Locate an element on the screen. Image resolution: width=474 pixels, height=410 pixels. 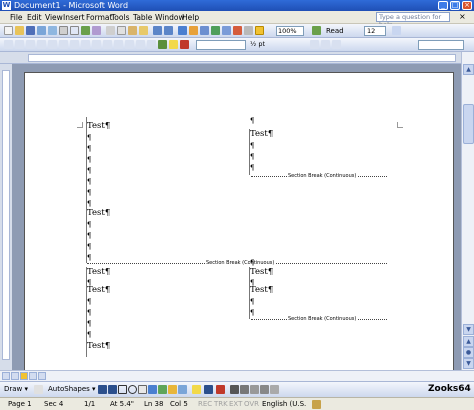
spelling-icon is located at coordinates (85, 30).